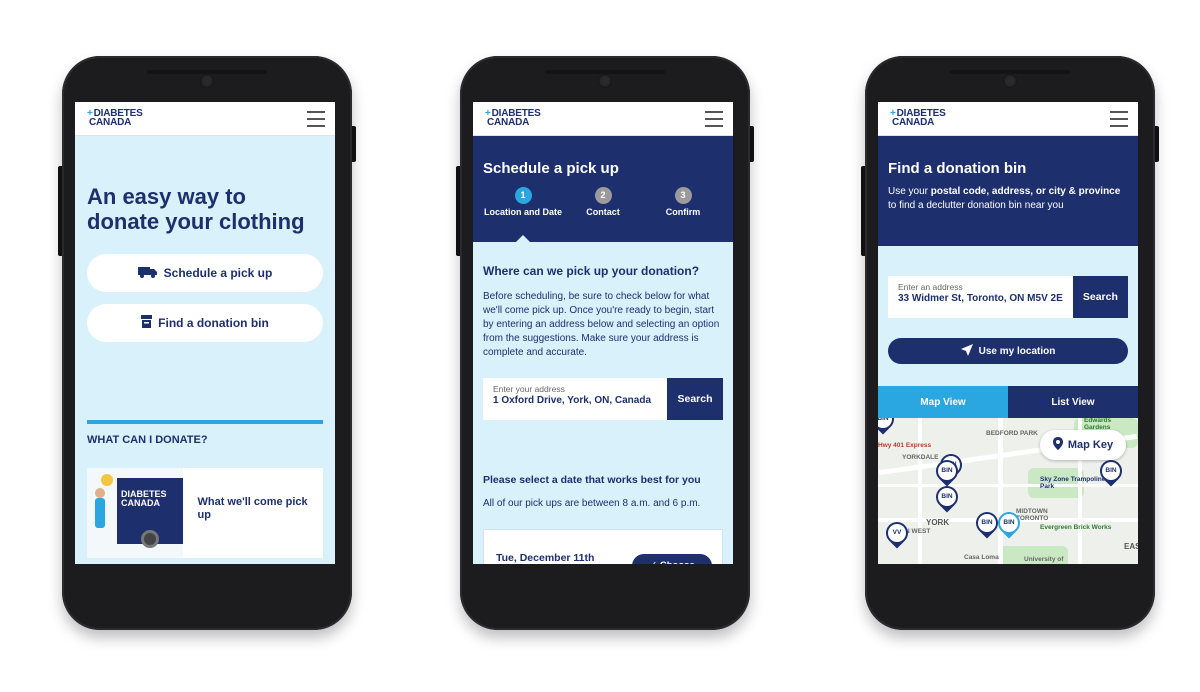 This screenshot has height=692, width=1200. Describe the element at coordinates (252, 508) in the screenshot. I see `card-text: What we'll come pick up` at that location.